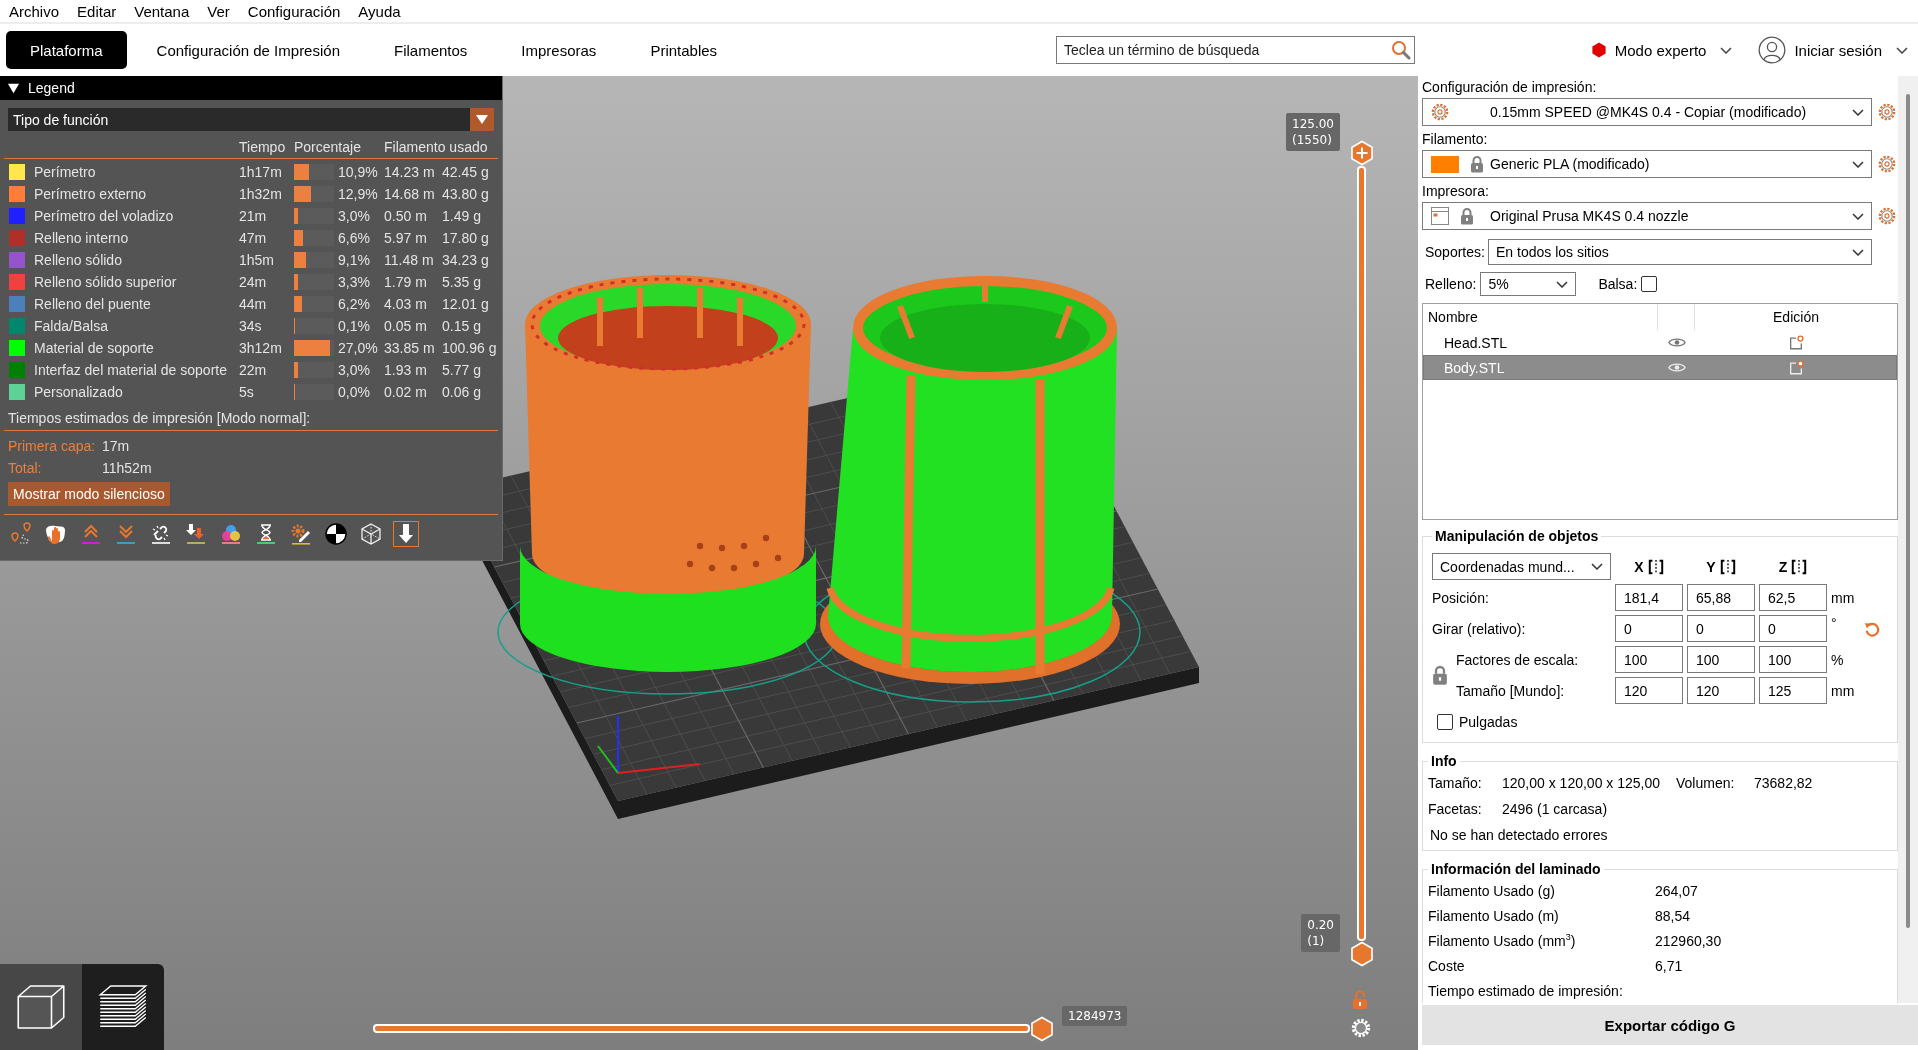 This screenshot has width=1918, height=1050. I want to click on open-padlock-icon, so click(1361, 1000).